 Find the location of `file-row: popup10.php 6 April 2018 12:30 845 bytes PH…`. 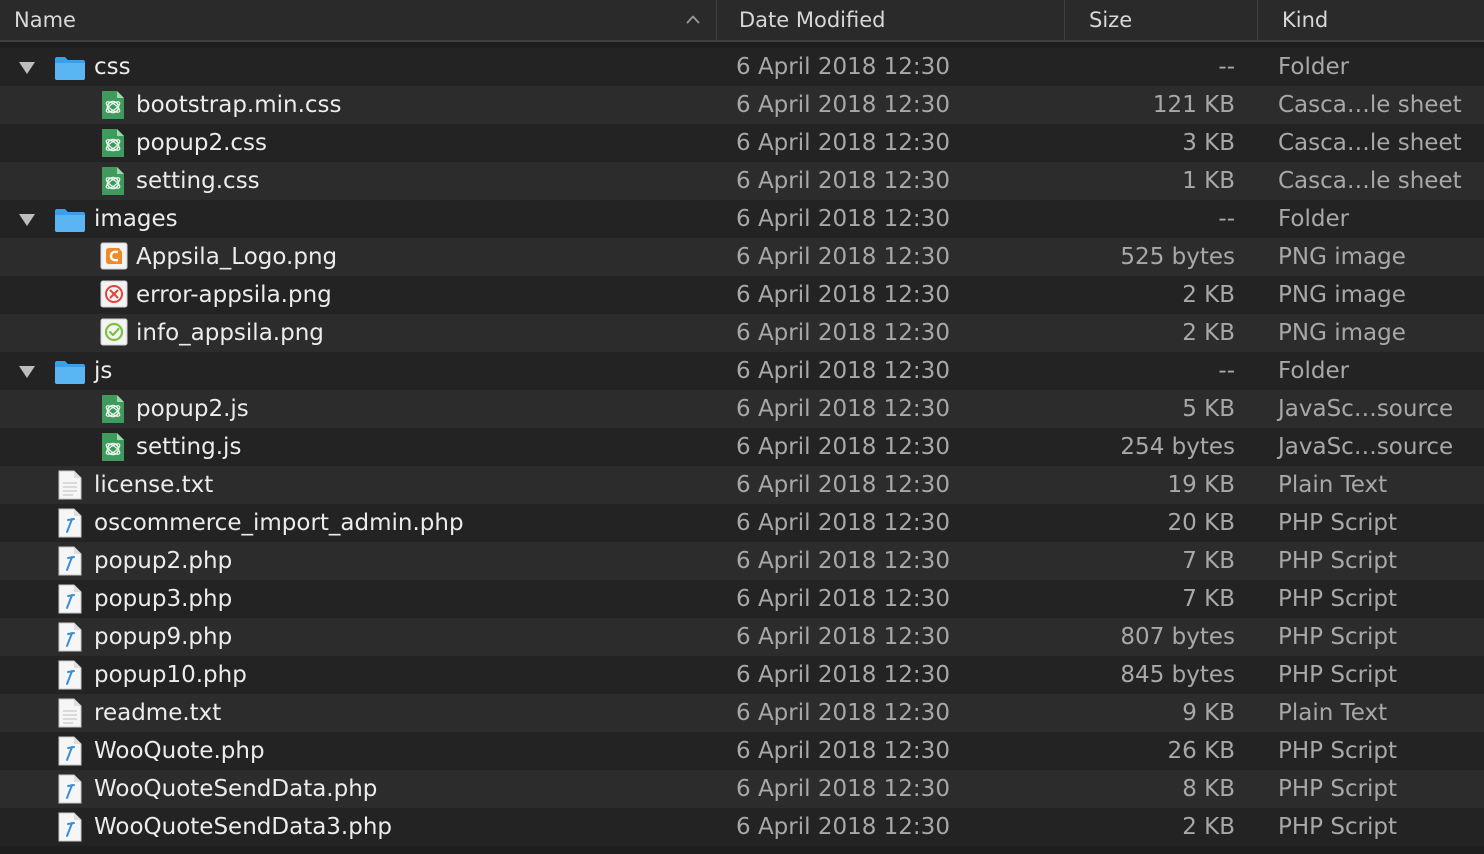

file-row: popup10.php 6 April 2018 12:30 845 bytes PH… is located at coordinates (742, 675).